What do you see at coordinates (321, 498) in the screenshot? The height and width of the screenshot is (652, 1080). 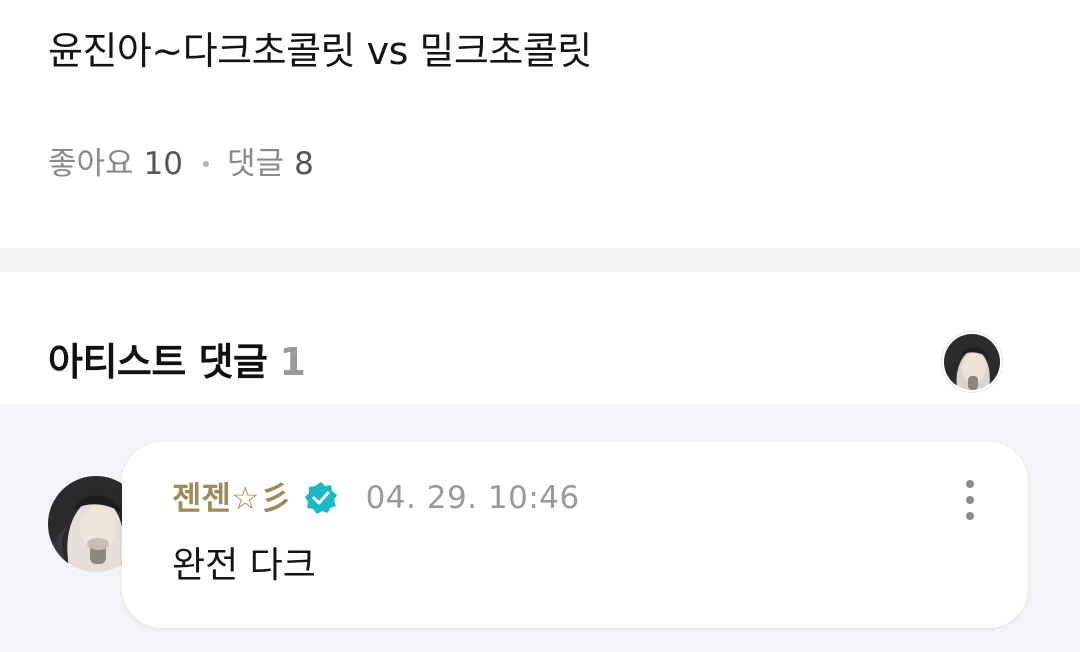 I see `verified-badge-icon` at bounding box center [321, 498].